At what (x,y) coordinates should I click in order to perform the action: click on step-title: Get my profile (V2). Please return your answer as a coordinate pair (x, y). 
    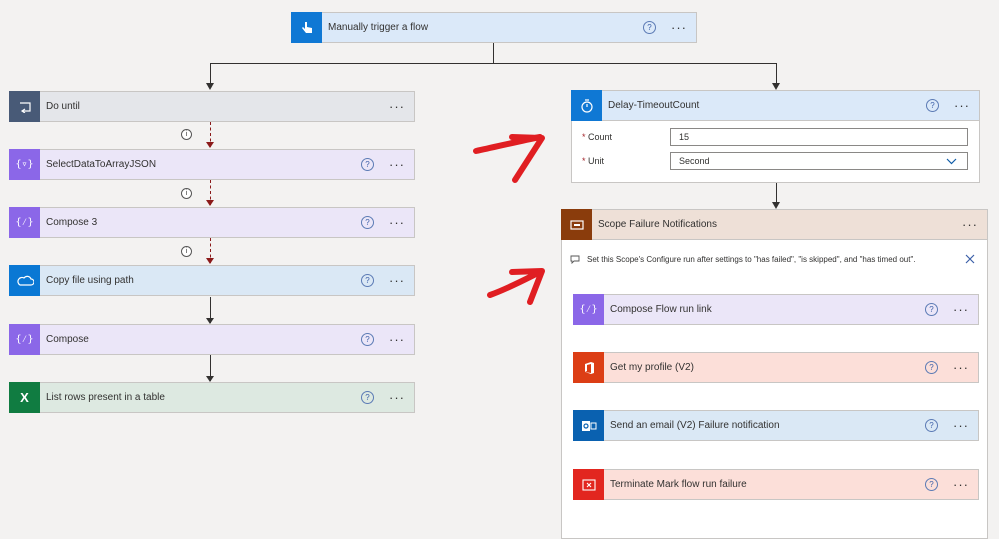
    Looking at the image, I should click on (652, 367).